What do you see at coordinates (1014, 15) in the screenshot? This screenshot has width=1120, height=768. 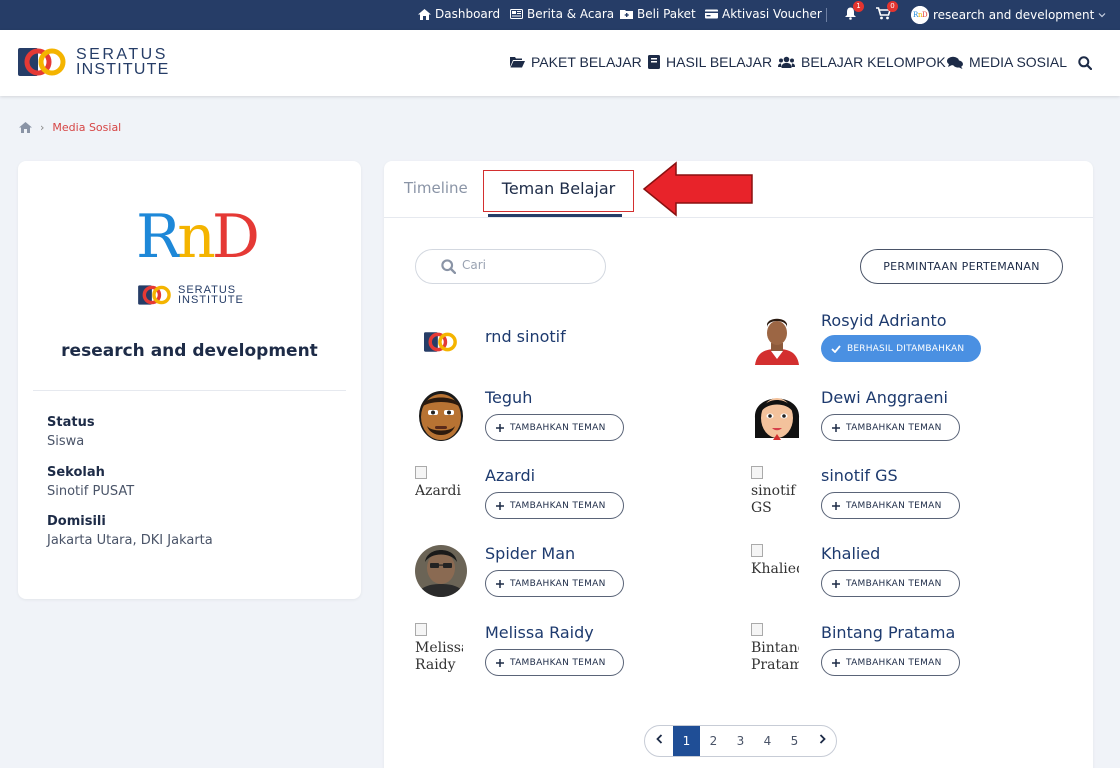 I see `user-name: research and development` at bounding box center [1014, 15].